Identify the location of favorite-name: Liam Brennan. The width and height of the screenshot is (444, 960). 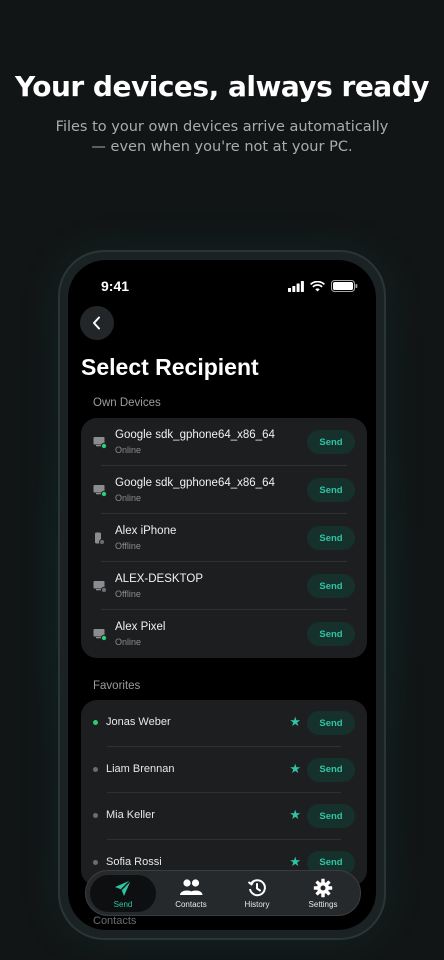
(140, 768).